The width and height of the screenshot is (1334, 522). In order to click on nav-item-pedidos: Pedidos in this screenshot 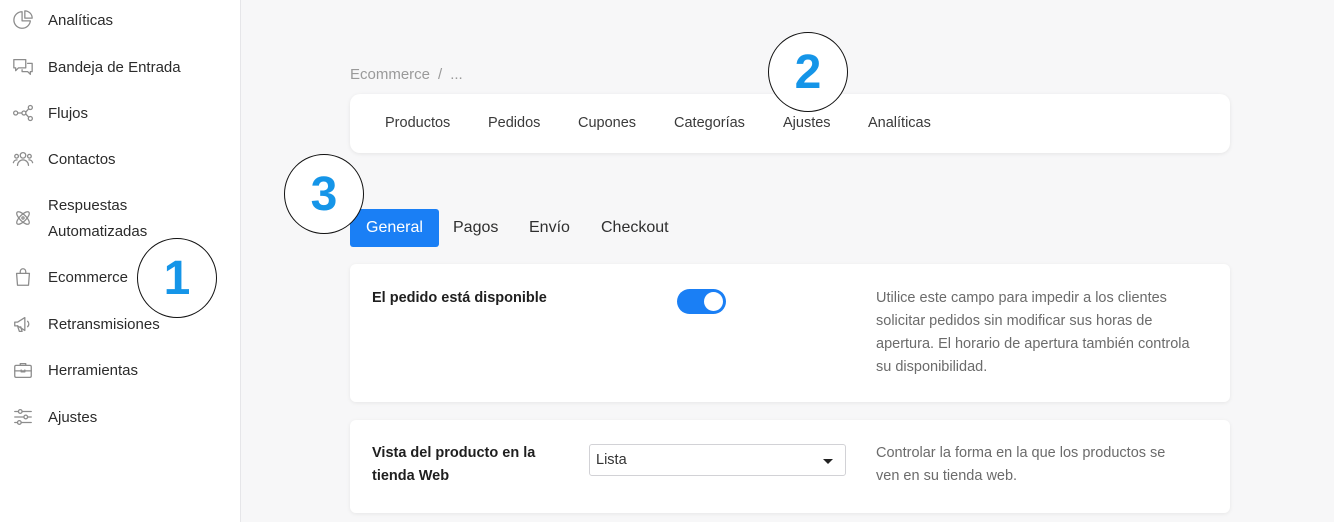, I will do `click(514, 123)`.